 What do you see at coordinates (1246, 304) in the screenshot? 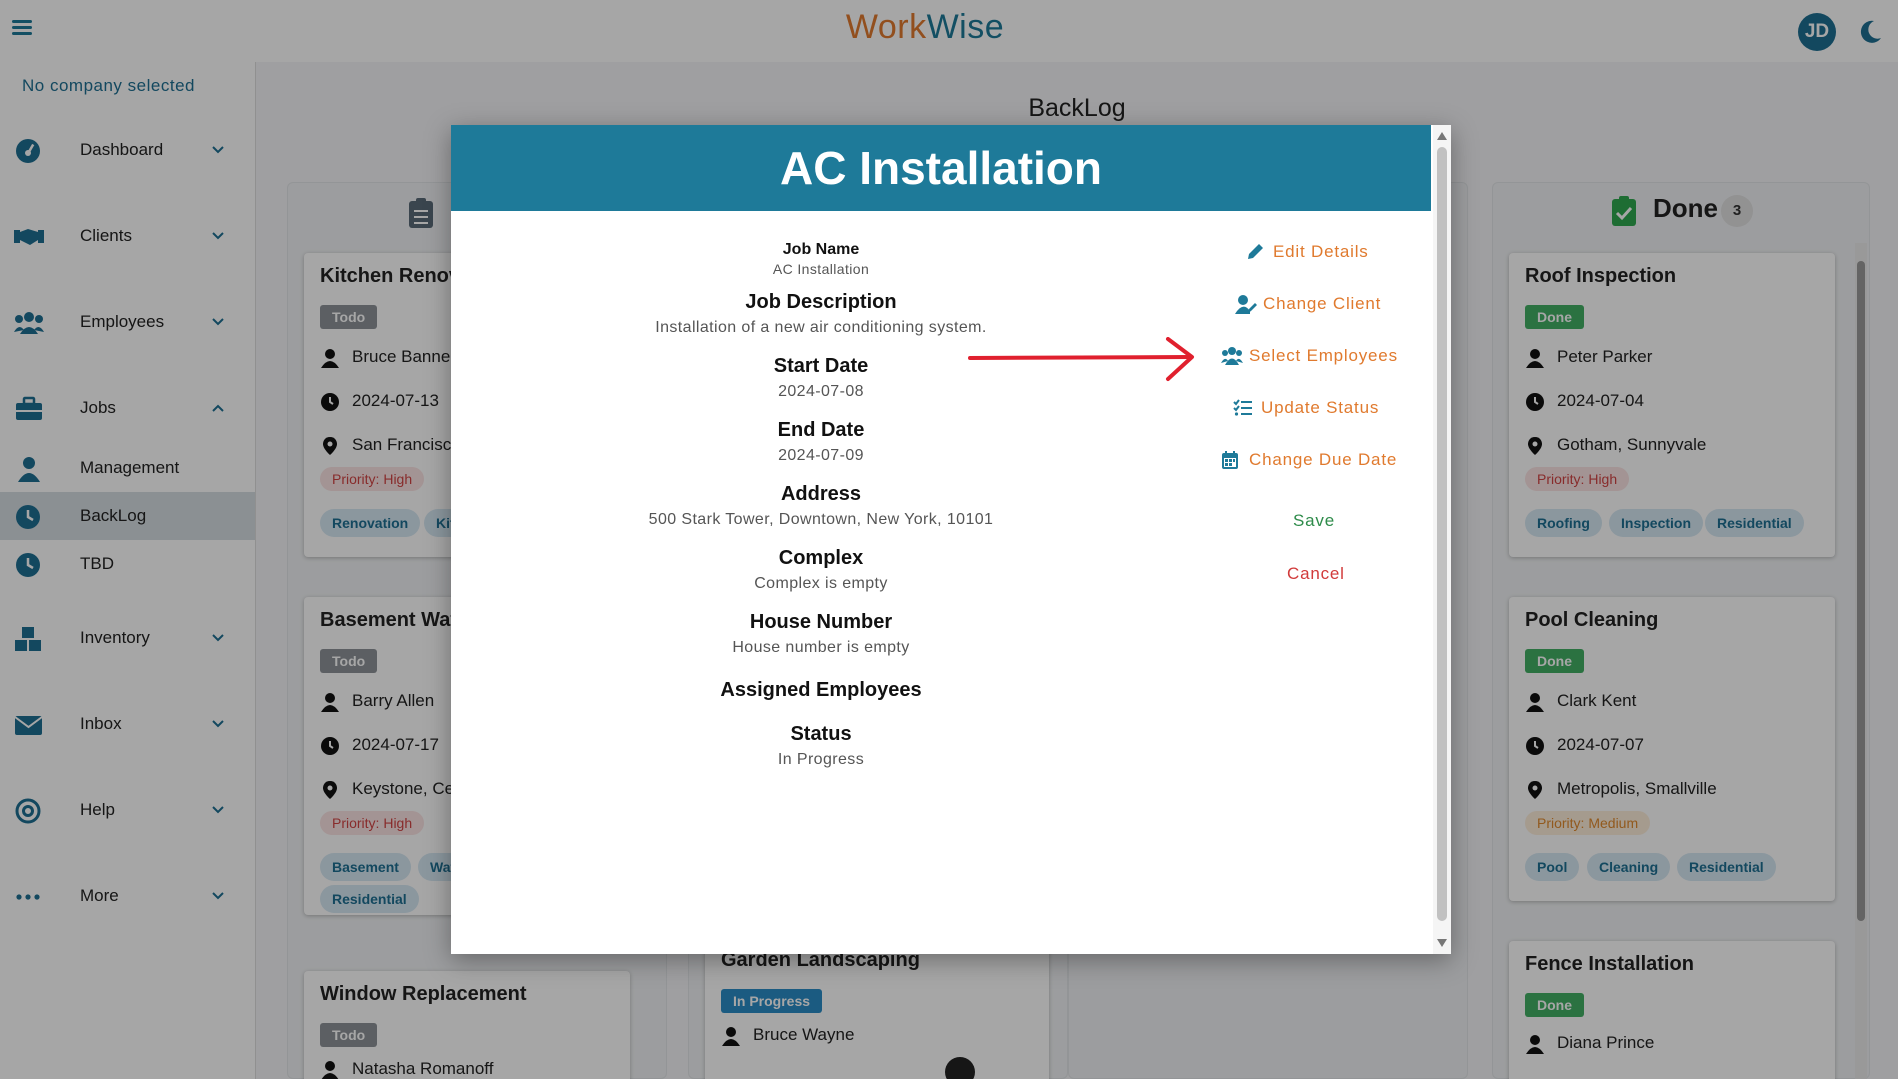
I see `user-edit-icon` at bounding box center [1246, 304].